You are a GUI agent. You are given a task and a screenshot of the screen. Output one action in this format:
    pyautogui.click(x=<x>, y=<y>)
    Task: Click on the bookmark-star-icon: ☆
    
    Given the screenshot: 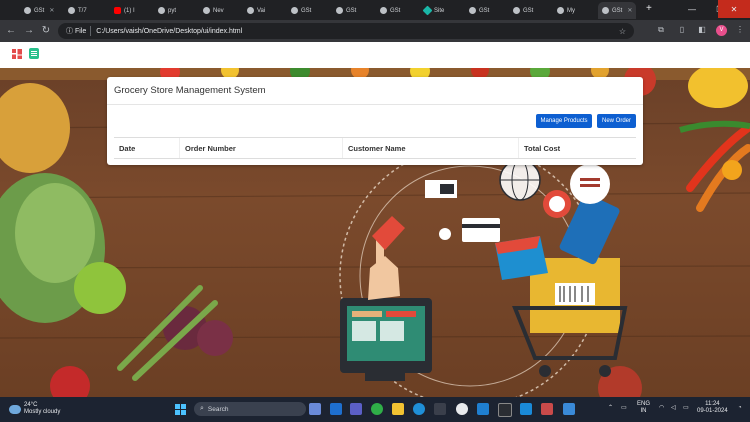 What is the action you would take?
    pyautogui.click(x=622, y=31)
    